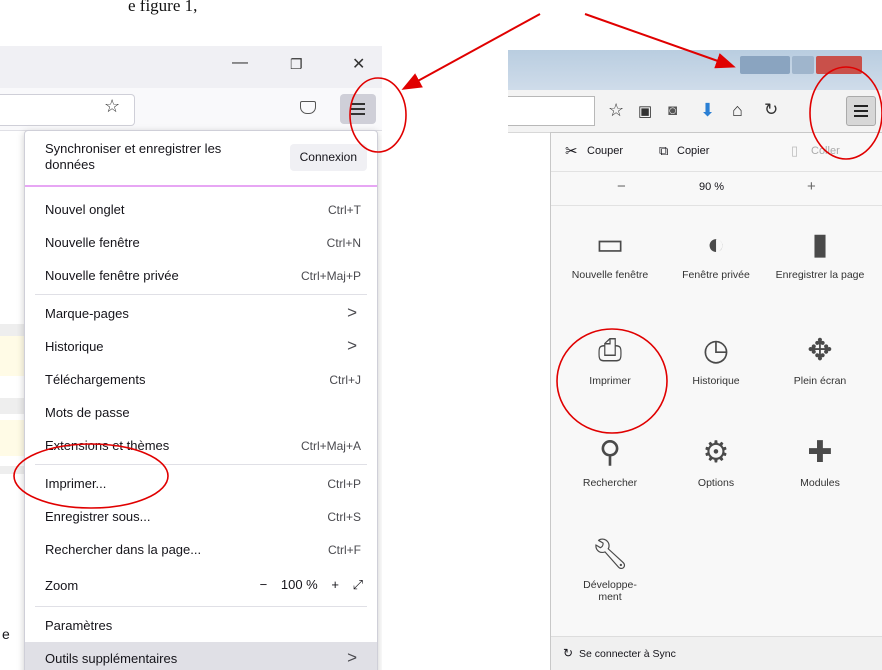 Image resolution: width=882 pixels, height=670 pixels. I want to click on clipboard-icon: ▣, so click(645, 111).